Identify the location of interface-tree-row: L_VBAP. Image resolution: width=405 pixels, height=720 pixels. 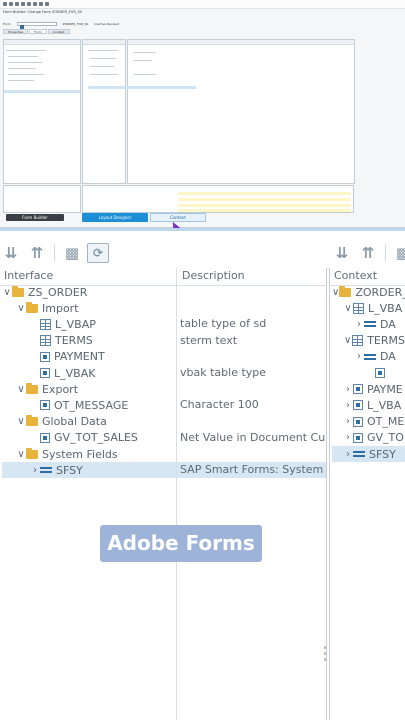
(89, 324).